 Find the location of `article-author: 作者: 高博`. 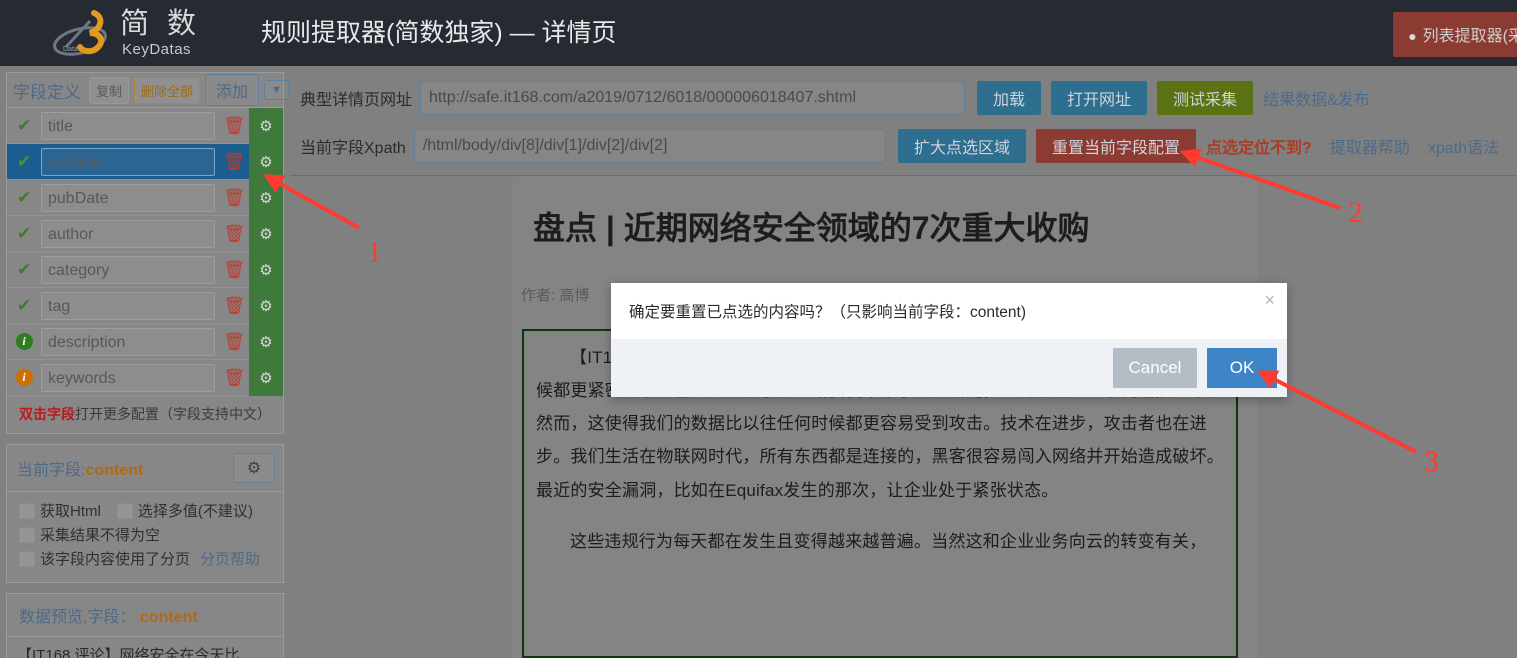

article-author: 作者: 高博 is located at coordinates (555, 295).